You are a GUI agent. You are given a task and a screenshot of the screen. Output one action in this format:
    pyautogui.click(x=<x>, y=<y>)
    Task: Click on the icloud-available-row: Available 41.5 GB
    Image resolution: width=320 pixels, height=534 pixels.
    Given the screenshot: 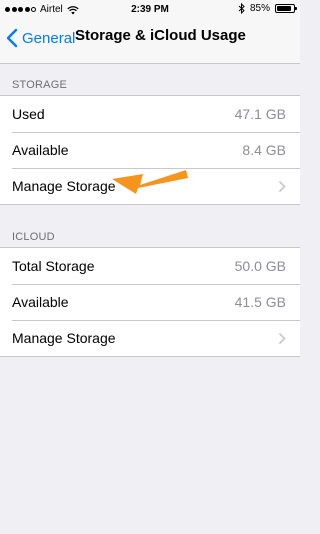 What is the action you would take?
    pyautogui.click(x=150, y=302)
    